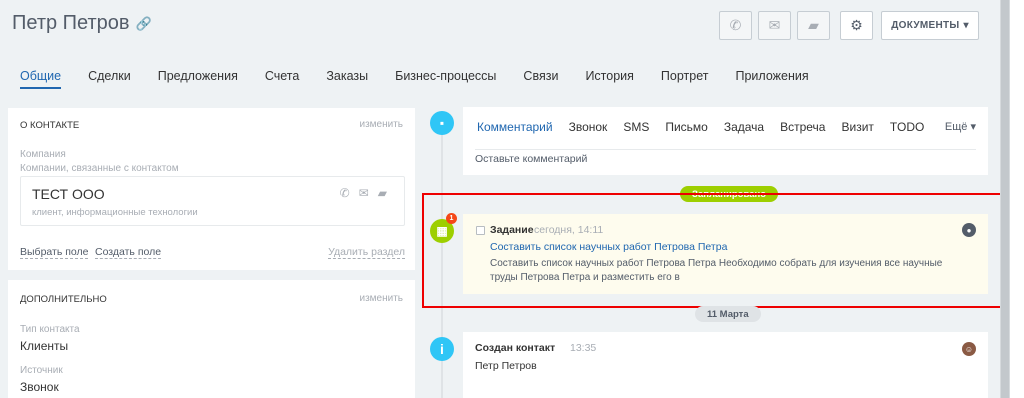 This screenshot has height=398, width=1024. What do you see at coordinates (128, 252) in the screenshot?
I see `create-field-link: Создать поле` at bounding box center [128, 252].